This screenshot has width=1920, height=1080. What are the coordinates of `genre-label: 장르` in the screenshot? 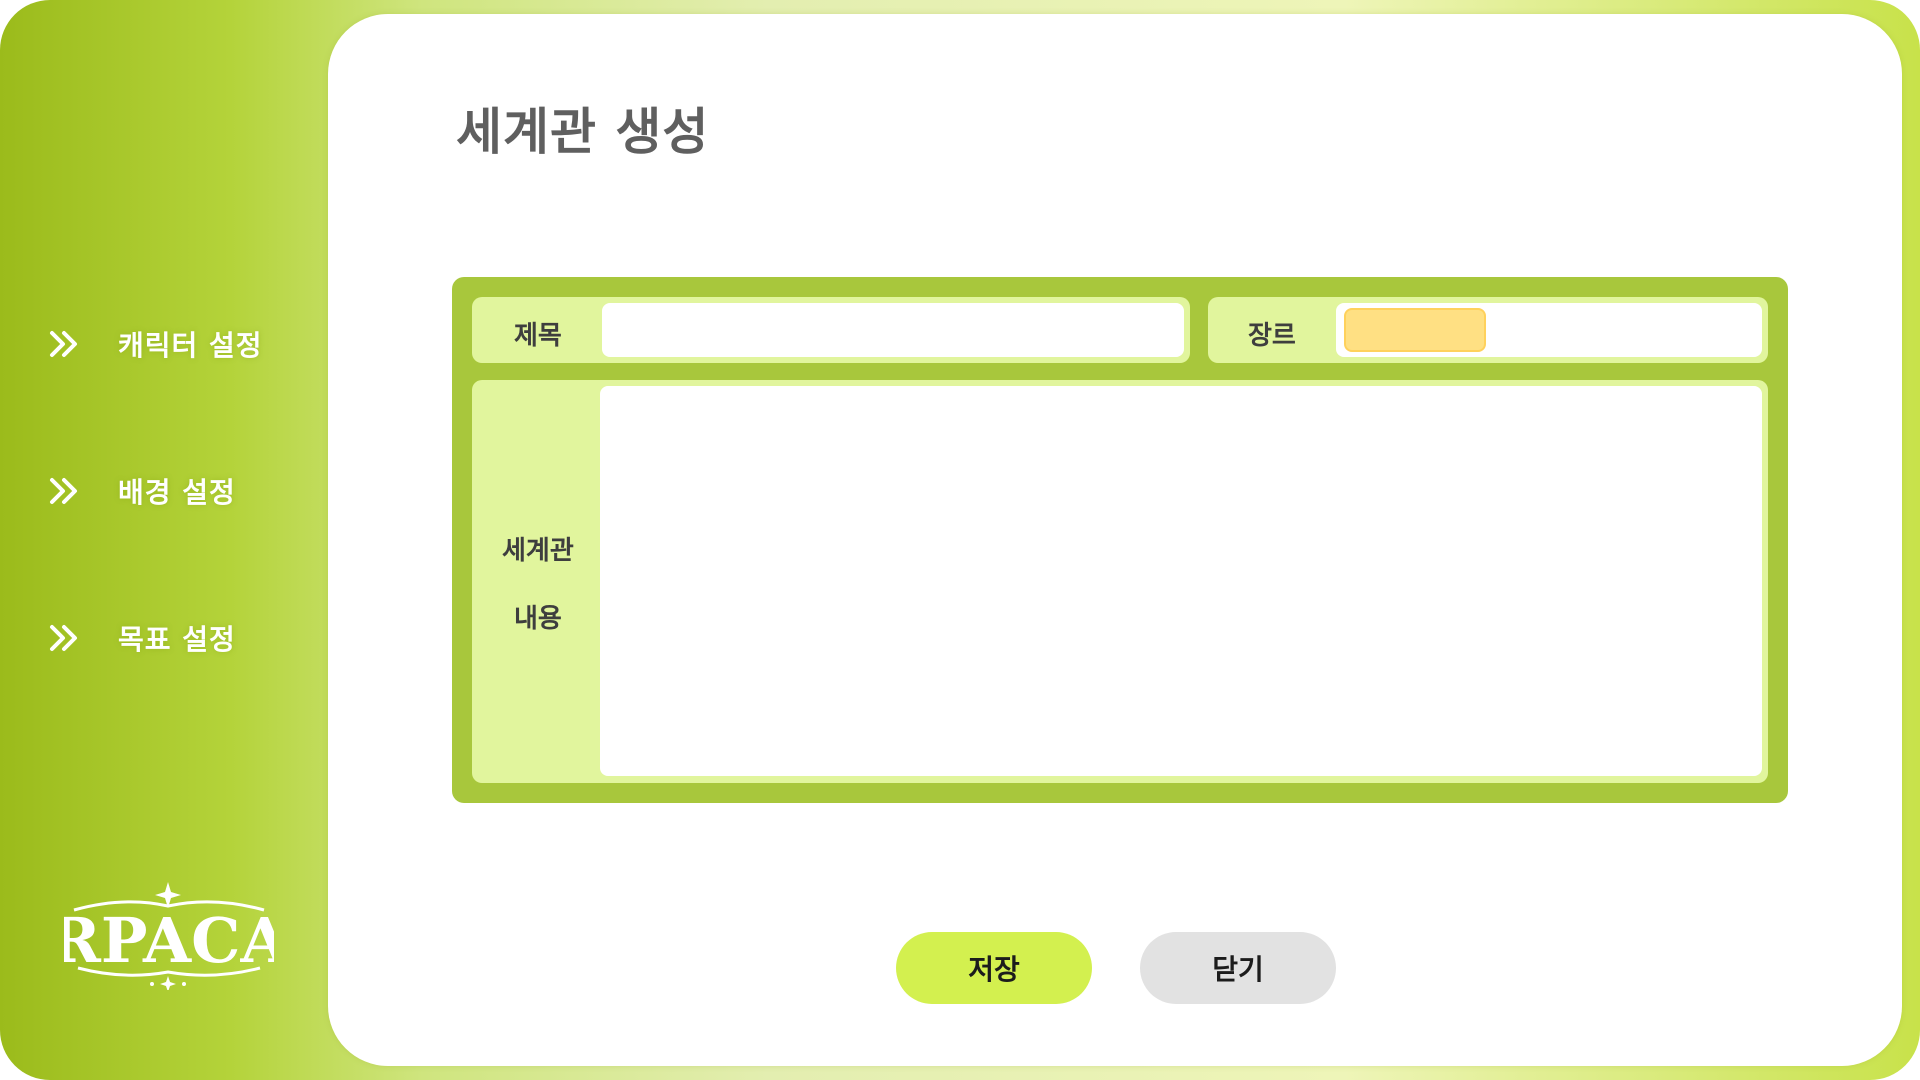 It's located at (1272, 336).